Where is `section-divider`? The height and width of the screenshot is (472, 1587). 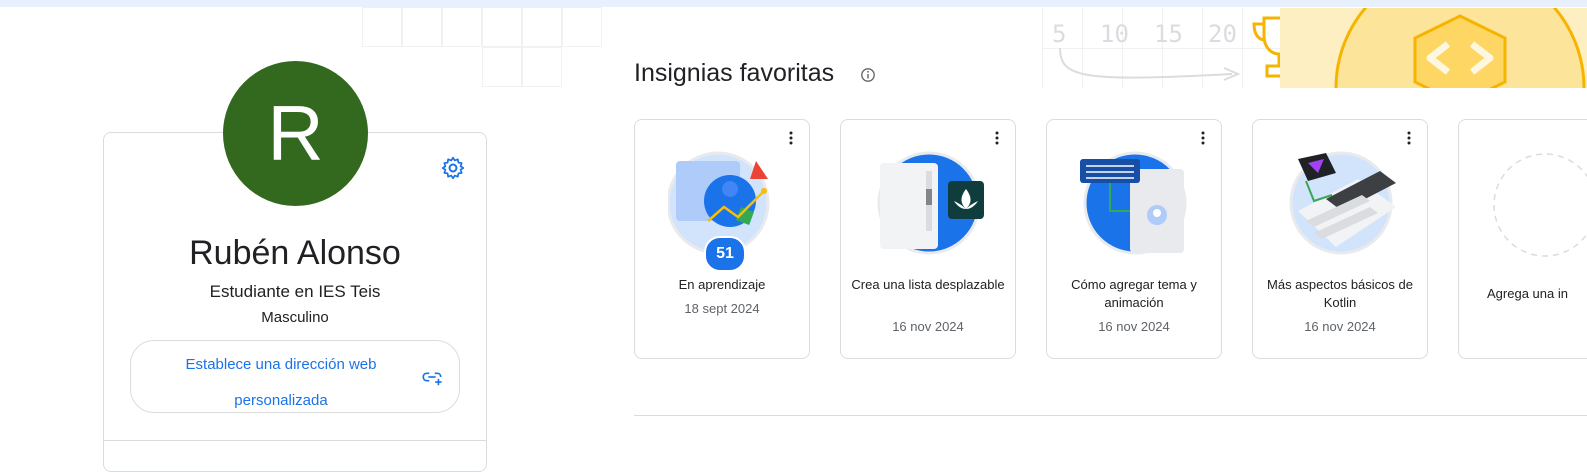
section-divider is located at coordinates (1110, 415).